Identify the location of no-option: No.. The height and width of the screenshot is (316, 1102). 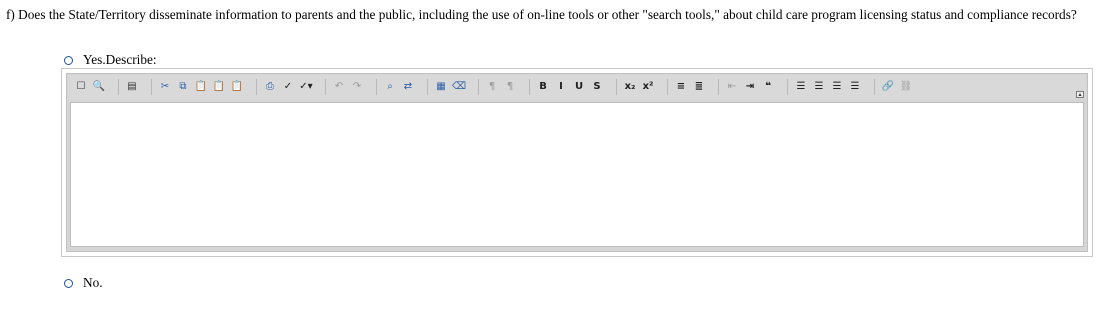
(83, 283).